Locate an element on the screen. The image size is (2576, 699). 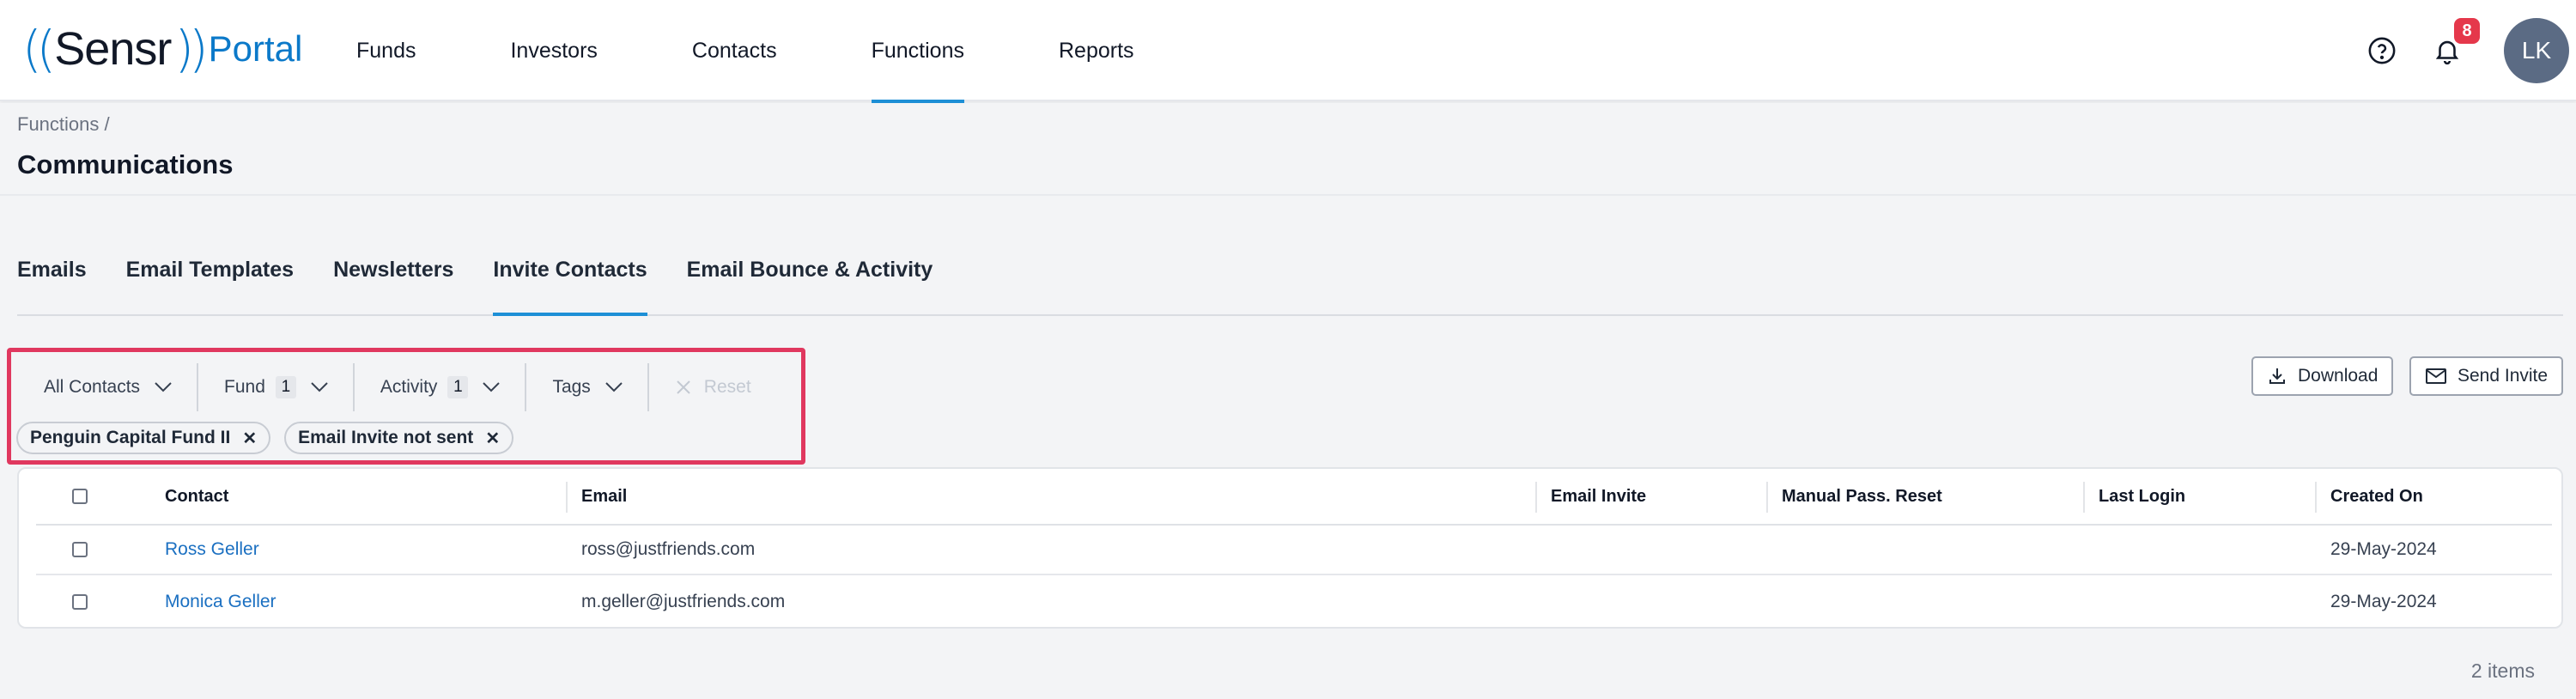
download-icon is located at coordinates (2277, 376).